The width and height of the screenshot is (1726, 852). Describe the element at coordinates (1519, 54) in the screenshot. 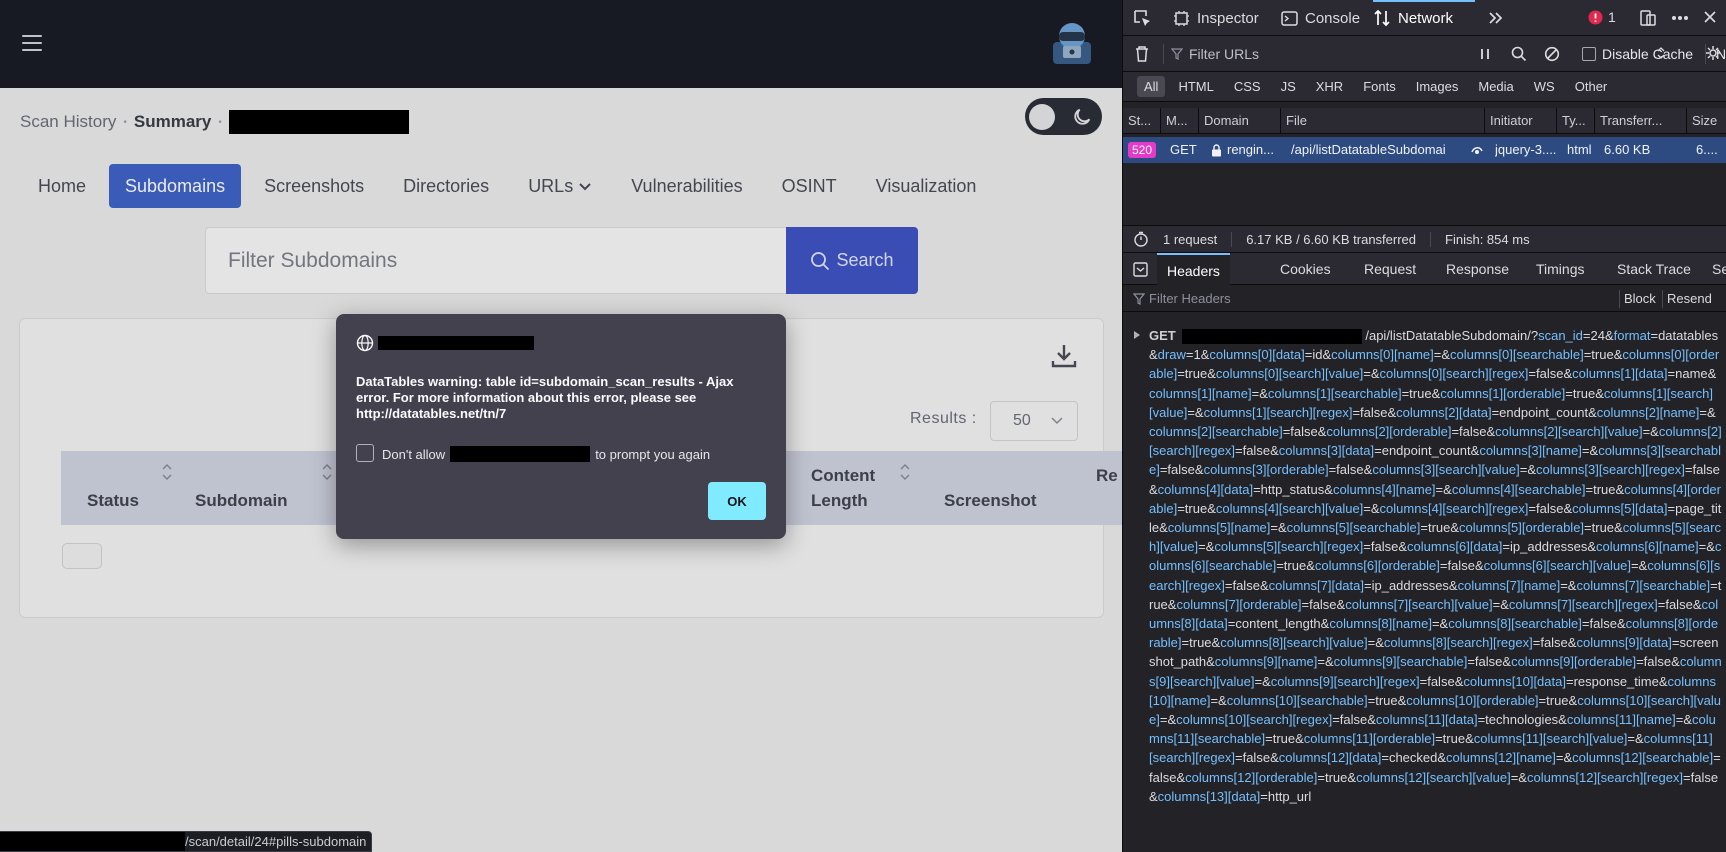

I see `search-icon` at that location.